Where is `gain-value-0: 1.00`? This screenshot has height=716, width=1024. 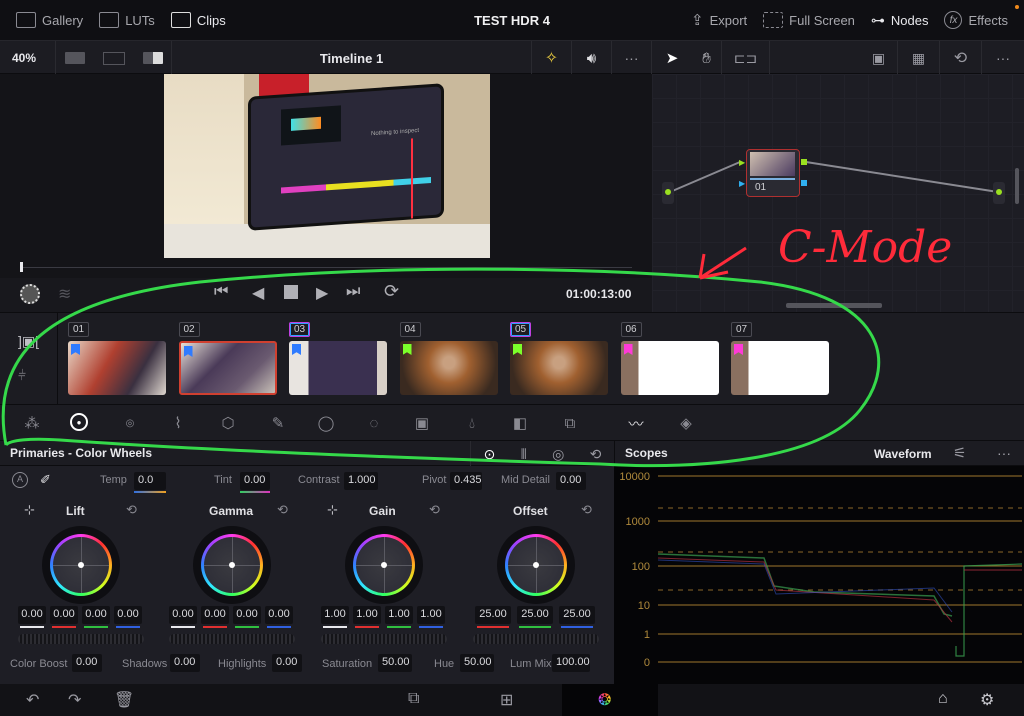
gain-value-0: 1.00 is located at coordinates (335, 615).